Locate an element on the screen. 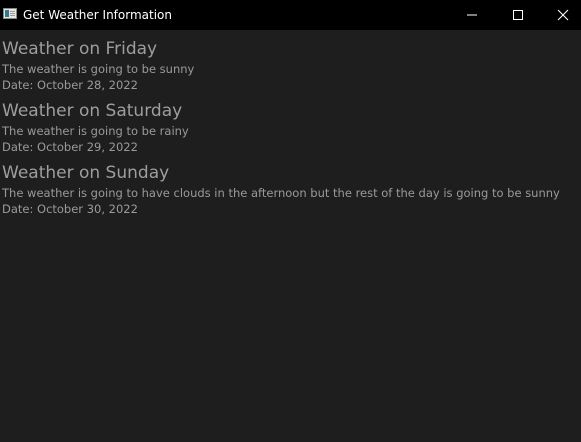 Image resolution: width=581 pixels, height=442 pixels. minimize-button is located at coordinates (472, 15).